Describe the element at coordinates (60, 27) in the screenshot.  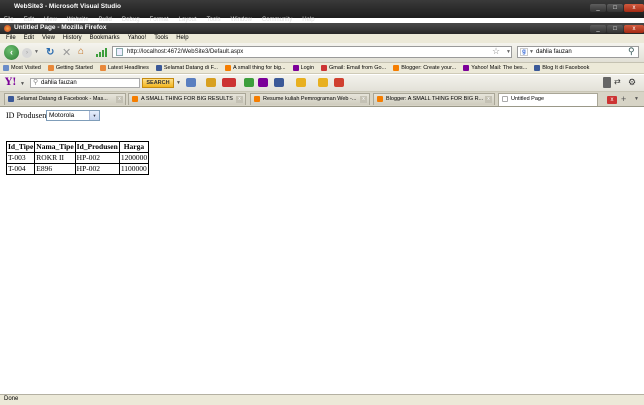
I see `firefox-window-title: Untitled Page - Mozilla Firefox` at that location.